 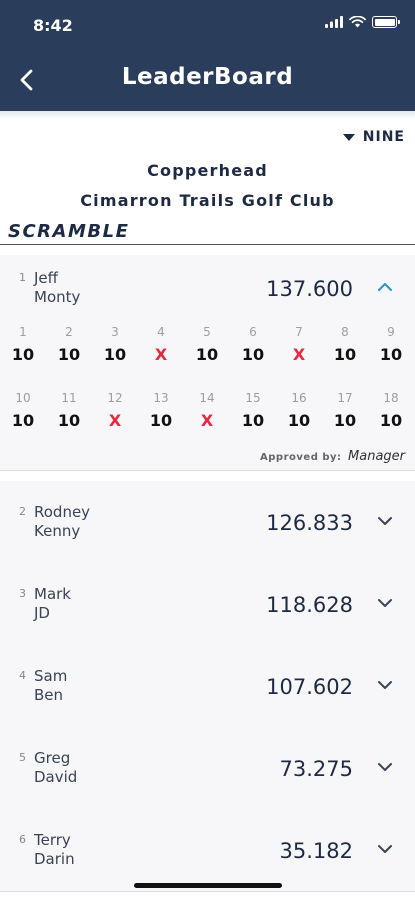 What do you see at coordinates (207, 850) in the screenshot?
I see `leaderboard-row: 6 Terry Darin 35.182` at bounding box center [207, 850].